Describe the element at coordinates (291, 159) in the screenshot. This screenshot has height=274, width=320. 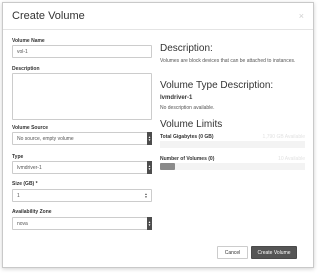
I see `number-of-volumes-available: 10 Available` at that location.